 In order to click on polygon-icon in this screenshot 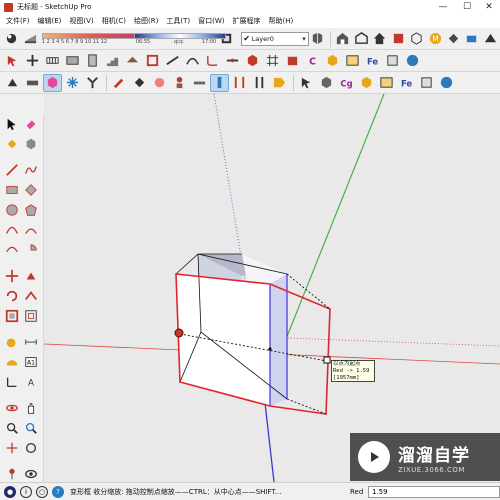, I will do `click(30, 210)`.